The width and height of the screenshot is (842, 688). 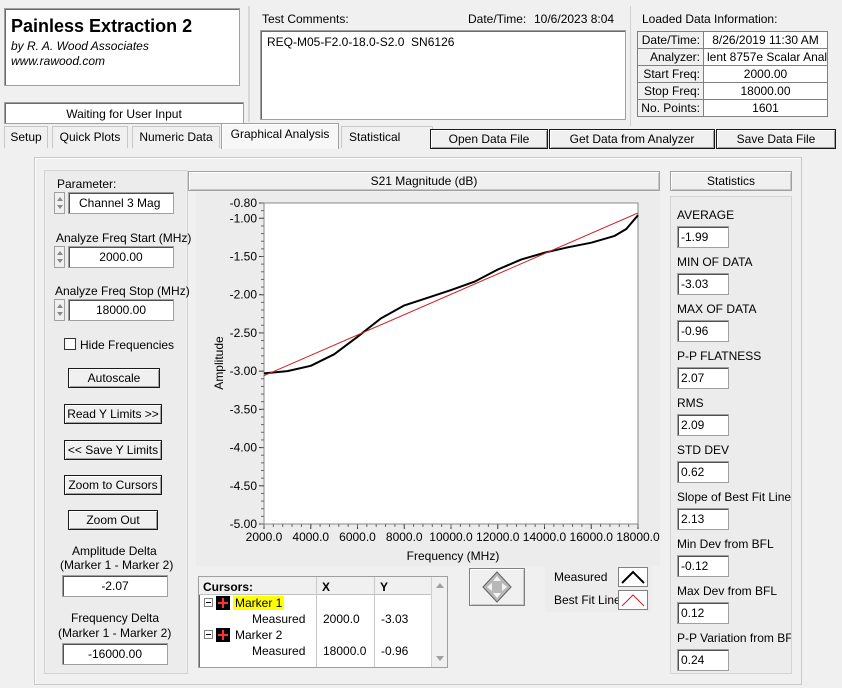 I want to click on legend-measured-swatch, so click(x=633, y=577).